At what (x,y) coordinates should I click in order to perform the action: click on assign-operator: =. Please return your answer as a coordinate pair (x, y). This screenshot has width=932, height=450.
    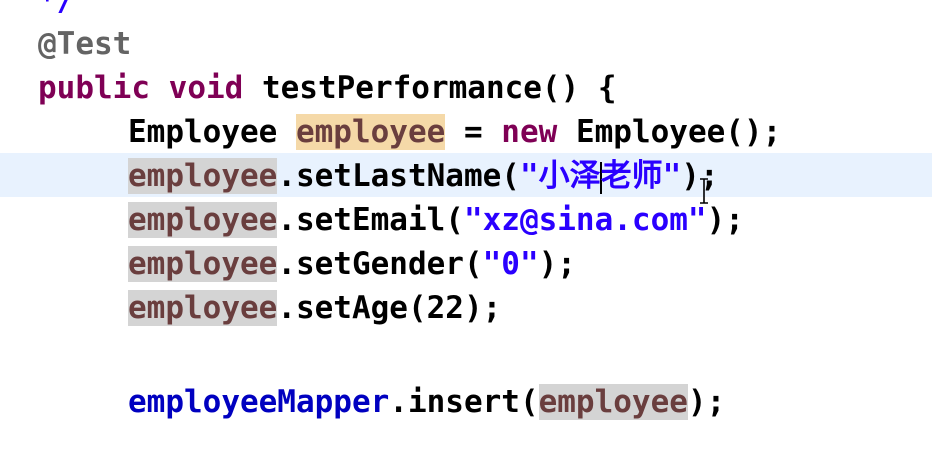
    Looking at the image, I should click on (473, 132).